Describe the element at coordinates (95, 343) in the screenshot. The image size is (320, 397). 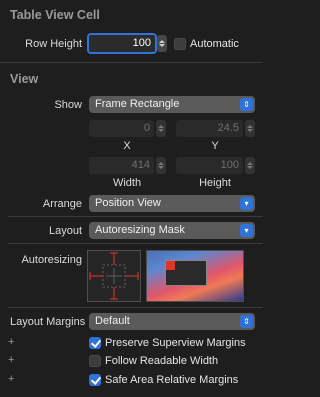
I see `preserve-superview-margins-checkbox` at that location.